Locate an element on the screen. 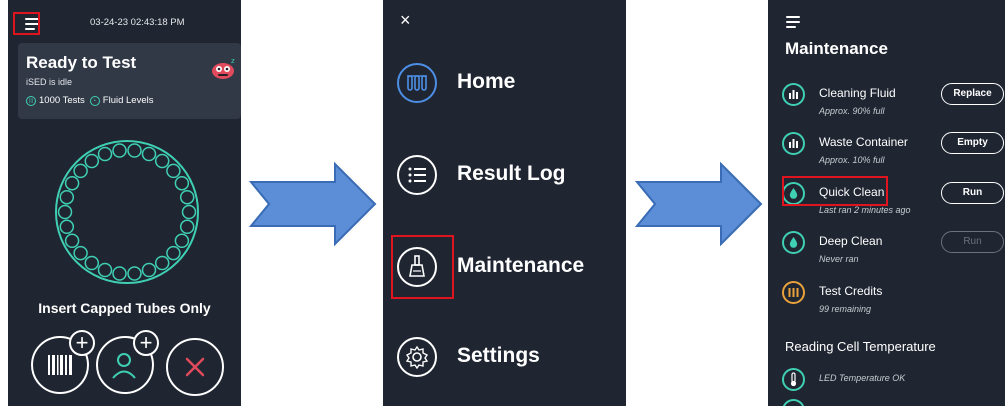 The image size is (1005, 406). status-subtitle: iSED is idle is located at coordinates (49, 82).